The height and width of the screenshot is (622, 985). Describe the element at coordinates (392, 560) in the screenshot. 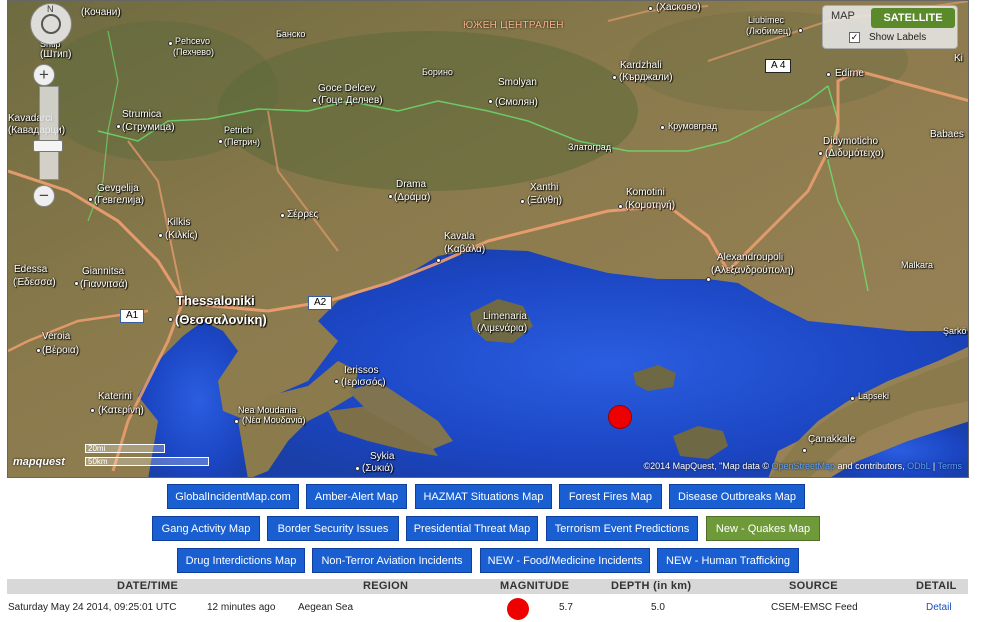

I see `nav-button-aviation-incidents: Non-Terror Aviation Incidents` at that location.